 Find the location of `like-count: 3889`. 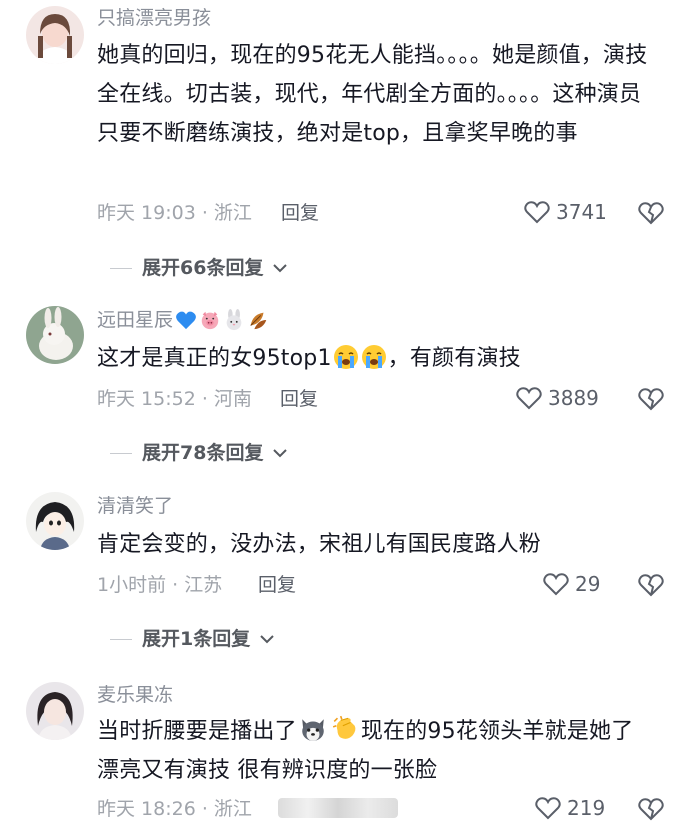

like-count: 3889 is located at coordinates (573, 398).